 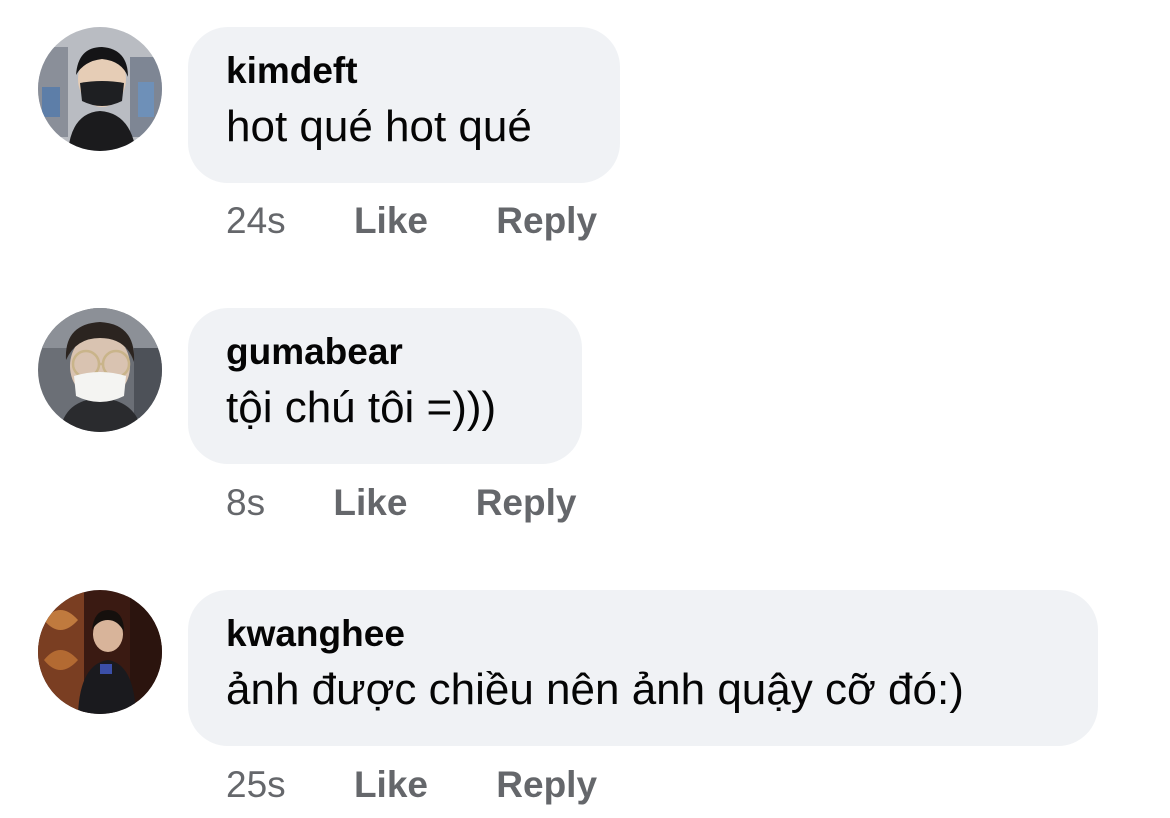 What do you see at coordinates (379, 126) in the screenshot?
I see `comment-text: hot qué hot qué` at bounding box center [379, 126].